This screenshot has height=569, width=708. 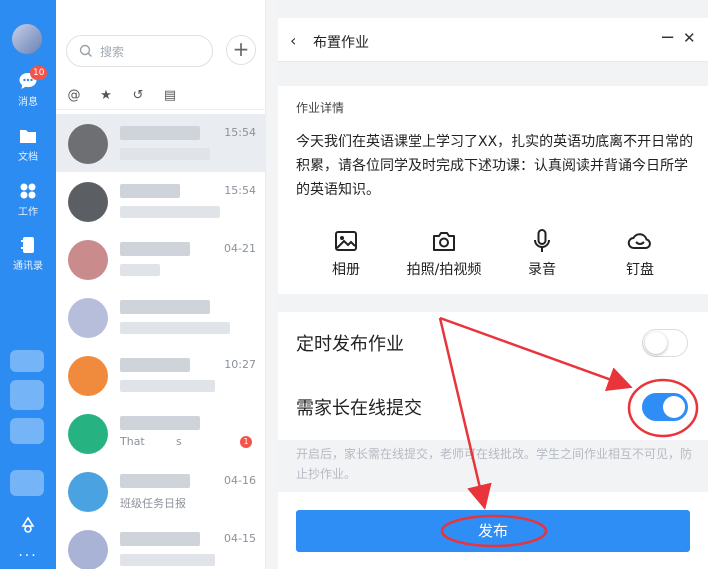 I want to click on star-icon: ★, so click(x=106, y=96).